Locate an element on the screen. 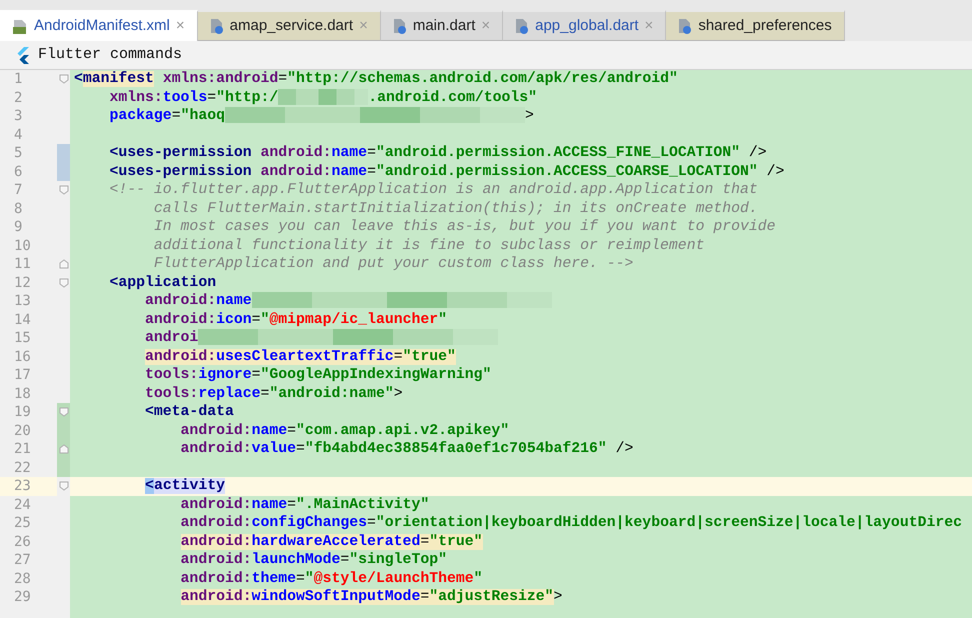  line-number: 1 is located at coordinates (18, 79).